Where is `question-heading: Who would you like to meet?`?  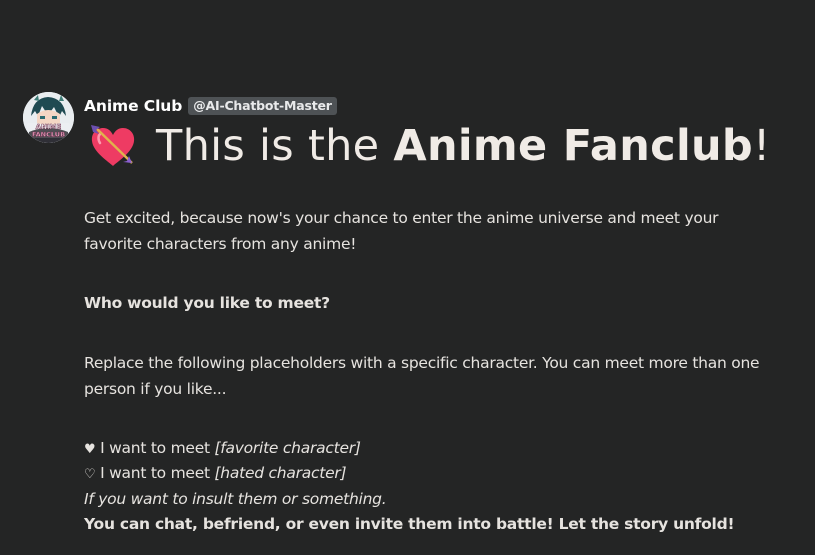
question-heading: Who would you like to meet? is located at coordinates (207, 303).